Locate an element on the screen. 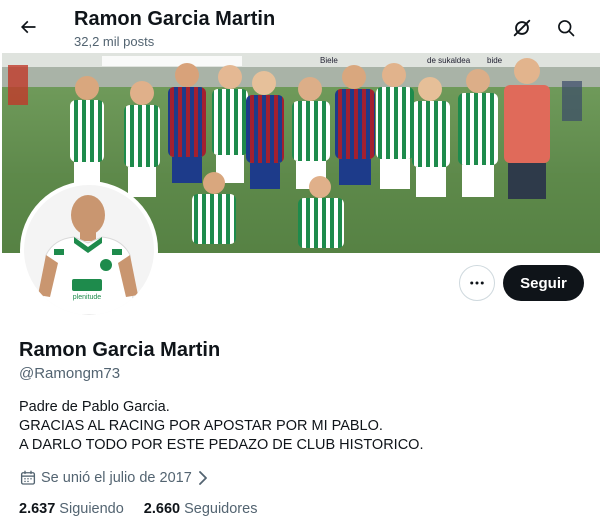 The height and width of the screenshot is (525, 600). avatar-photo: plenitude is located at coordinates (89, 250).